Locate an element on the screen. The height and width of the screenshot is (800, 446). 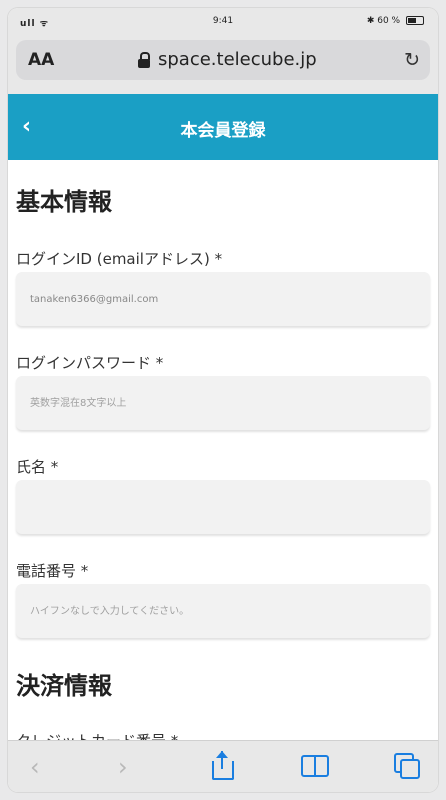
battery-label: ✱ 60 % is located at coordinates (383, 21).